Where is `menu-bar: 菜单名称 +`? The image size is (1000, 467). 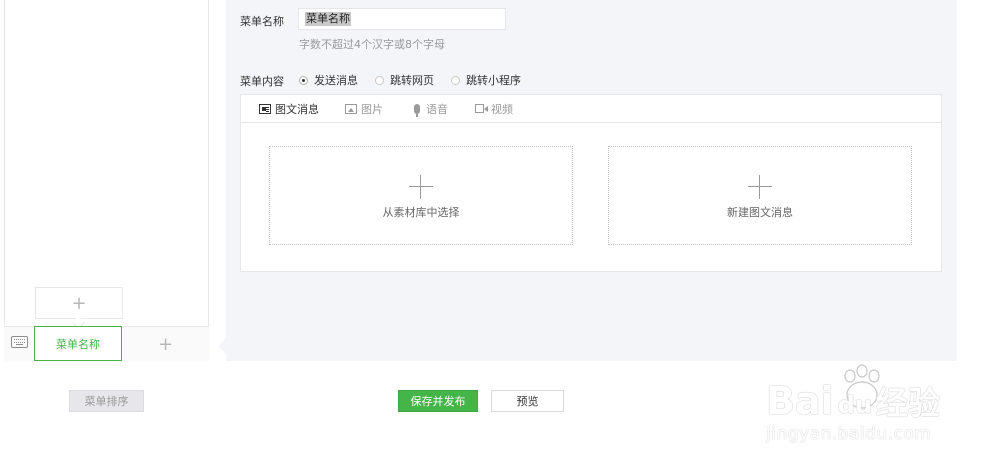 menu-bar: 菜单名称 + is located at coordinates (106, 343).